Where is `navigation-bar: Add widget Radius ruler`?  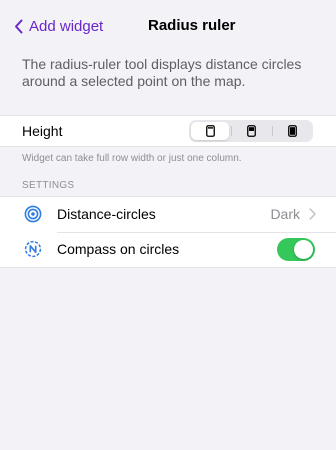
navigation-bar: Add widget Radius ruler is located at coordinates (168, 26).